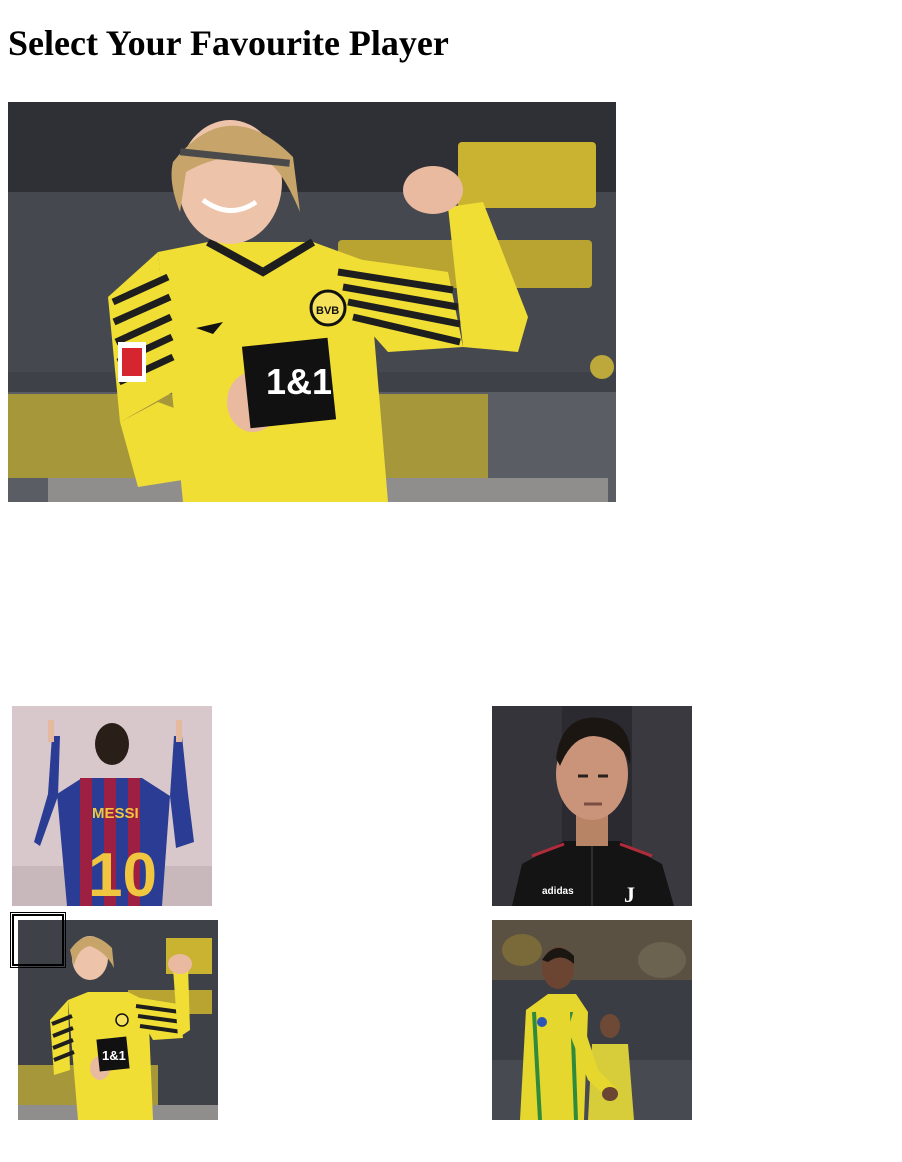  I want to click on ronaldo-image: adidas J, so click(592, 806).